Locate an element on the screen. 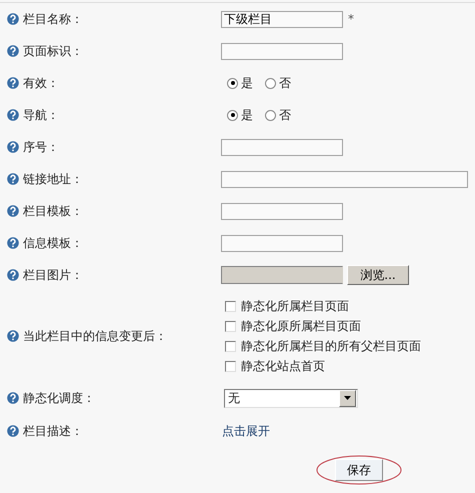 This screenshot has height=493, width=475. field-label: 栏目图片： is located at coordinates (53, 275).